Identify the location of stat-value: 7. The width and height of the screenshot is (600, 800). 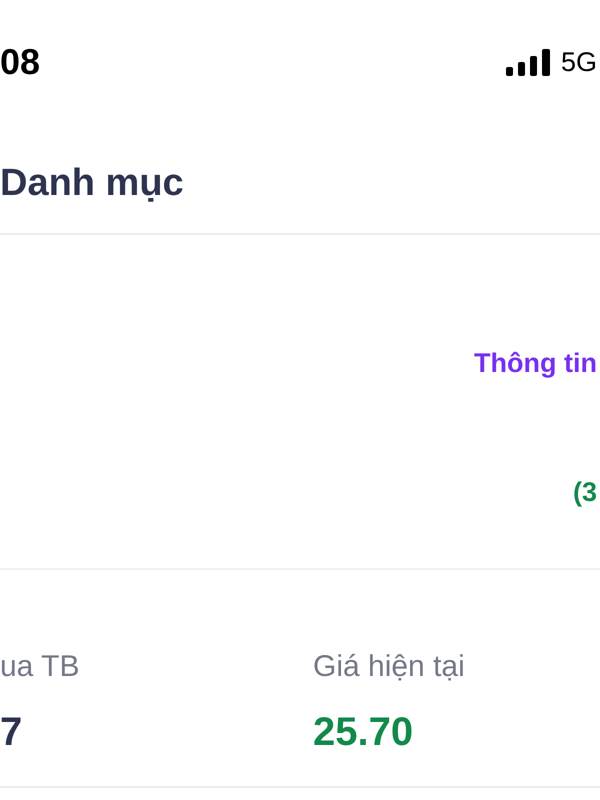
(11, 732).